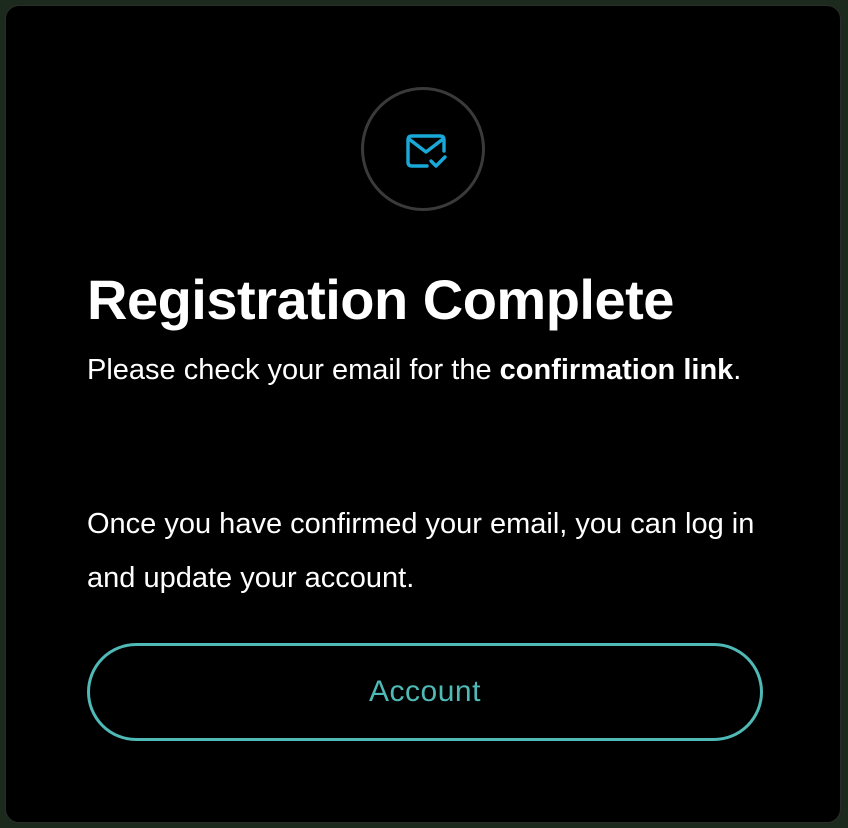 This screenshot has width=848, height=828. I want to click on mail-check-icon, so click(426, 151).